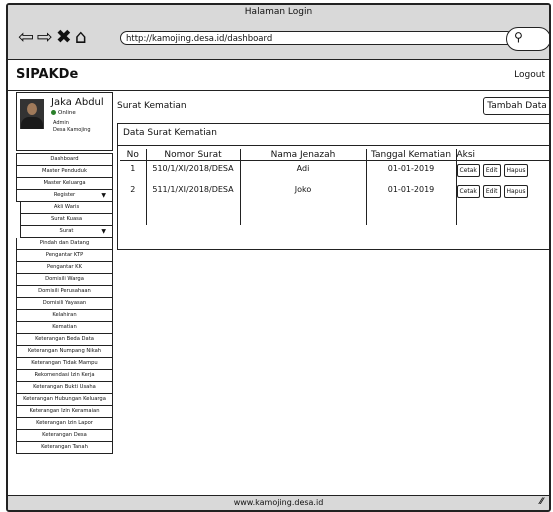  Describe the element at coordinates (64, 159) in the screenshot. I see `sidebar-item-dashboard: Dashboard` at that location.